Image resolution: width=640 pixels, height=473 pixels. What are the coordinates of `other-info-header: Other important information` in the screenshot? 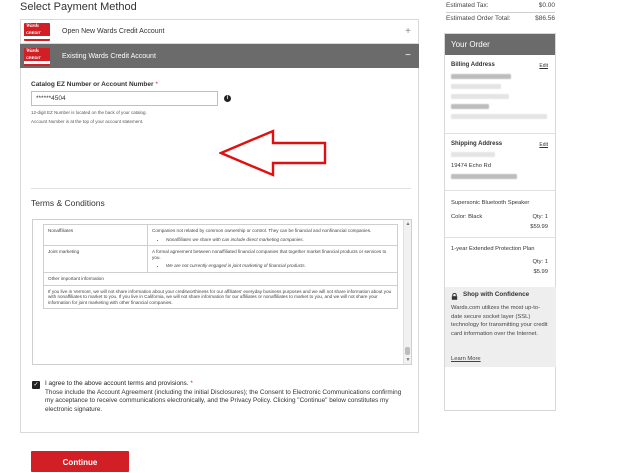 It's located at (220, 278).